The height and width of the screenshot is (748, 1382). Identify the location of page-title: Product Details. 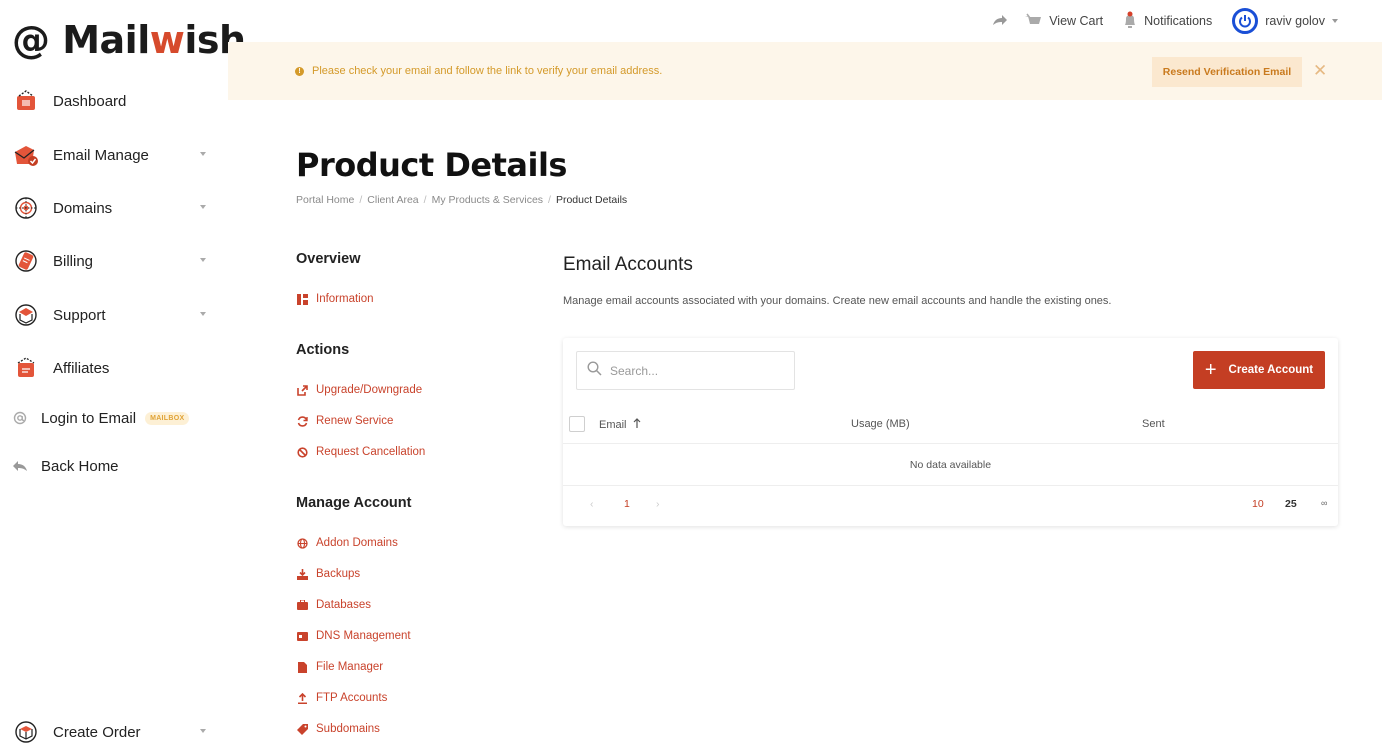
(431, 165).